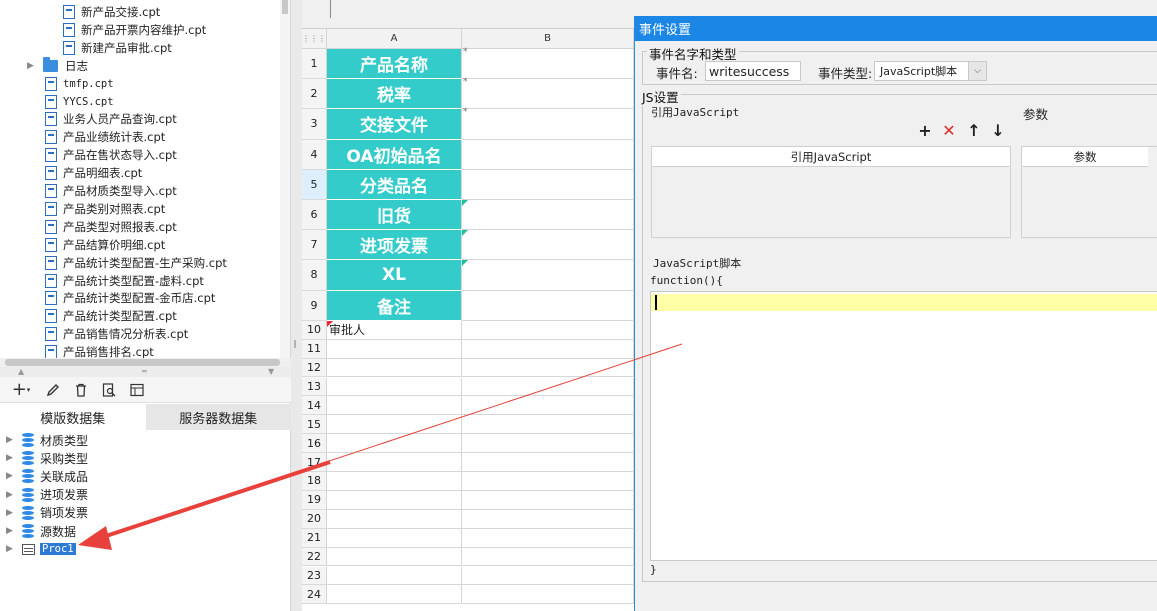 This screenshot has height=611, width=1157. What do you see at coordinates (105, 209) in the screenshot?
I see `tree-file: 产品类别对照表.cpt` at bounding box center [105, 209].